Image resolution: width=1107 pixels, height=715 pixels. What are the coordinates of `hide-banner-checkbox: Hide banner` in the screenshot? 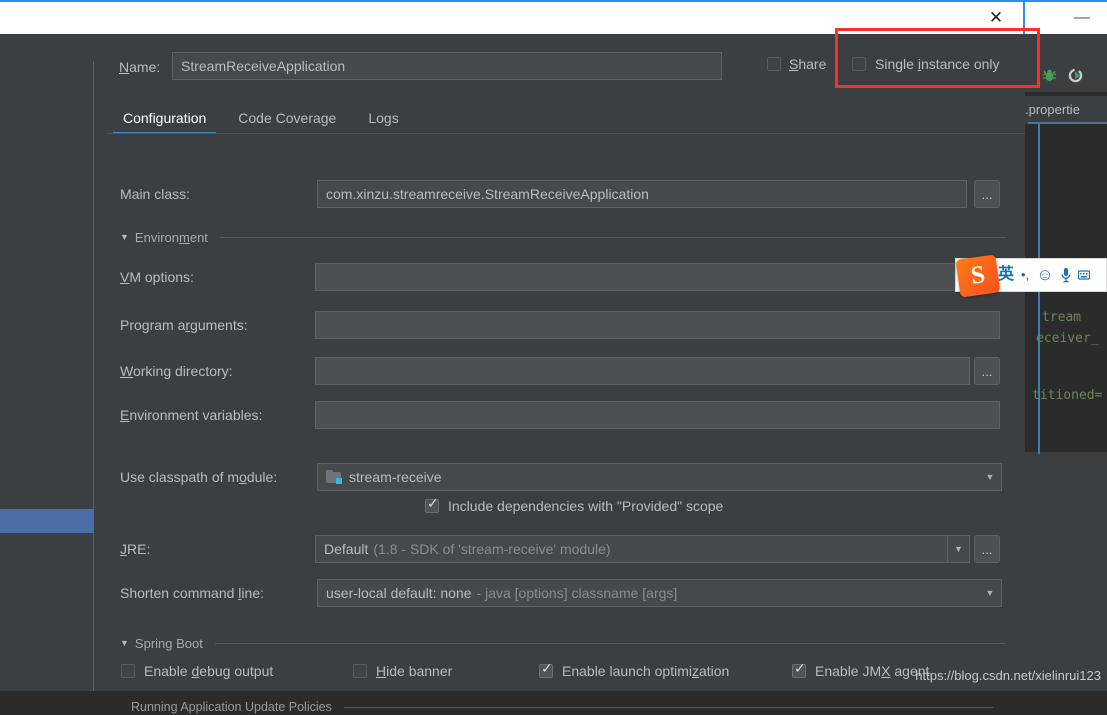 It's located at (402, 671).